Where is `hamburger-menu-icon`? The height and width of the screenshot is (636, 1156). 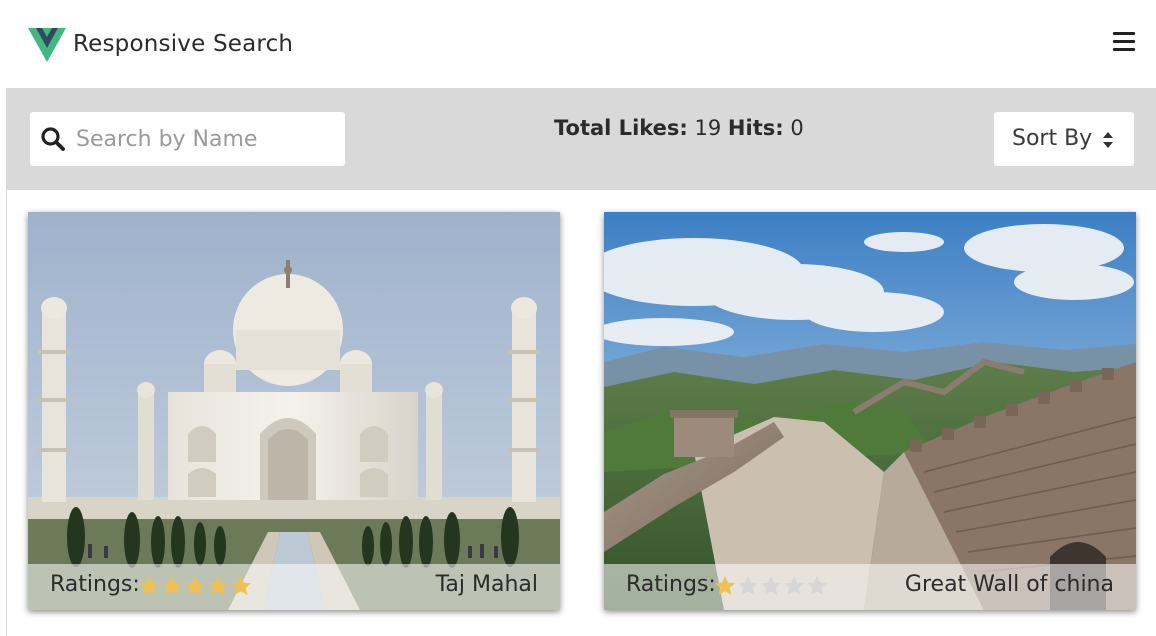 hamburger-menu-icon is located at coordinates (1124, 43).